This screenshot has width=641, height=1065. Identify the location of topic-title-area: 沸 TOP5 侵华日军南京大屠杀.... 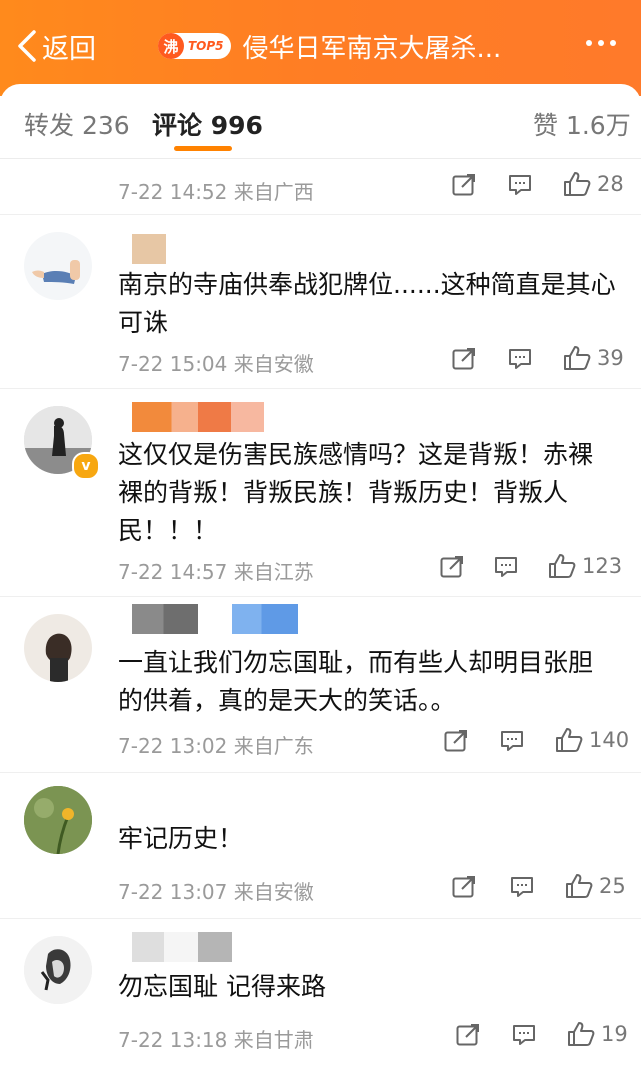
(329, 46).